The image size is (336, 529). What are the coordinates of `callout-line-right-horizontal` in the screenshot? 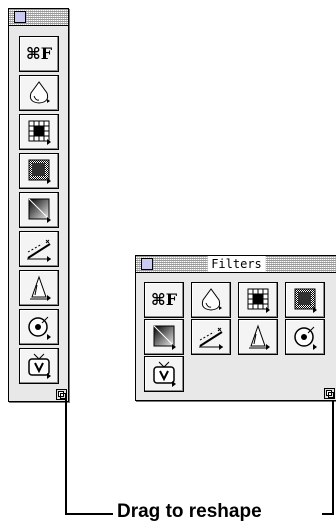 It's located at (328, 514).